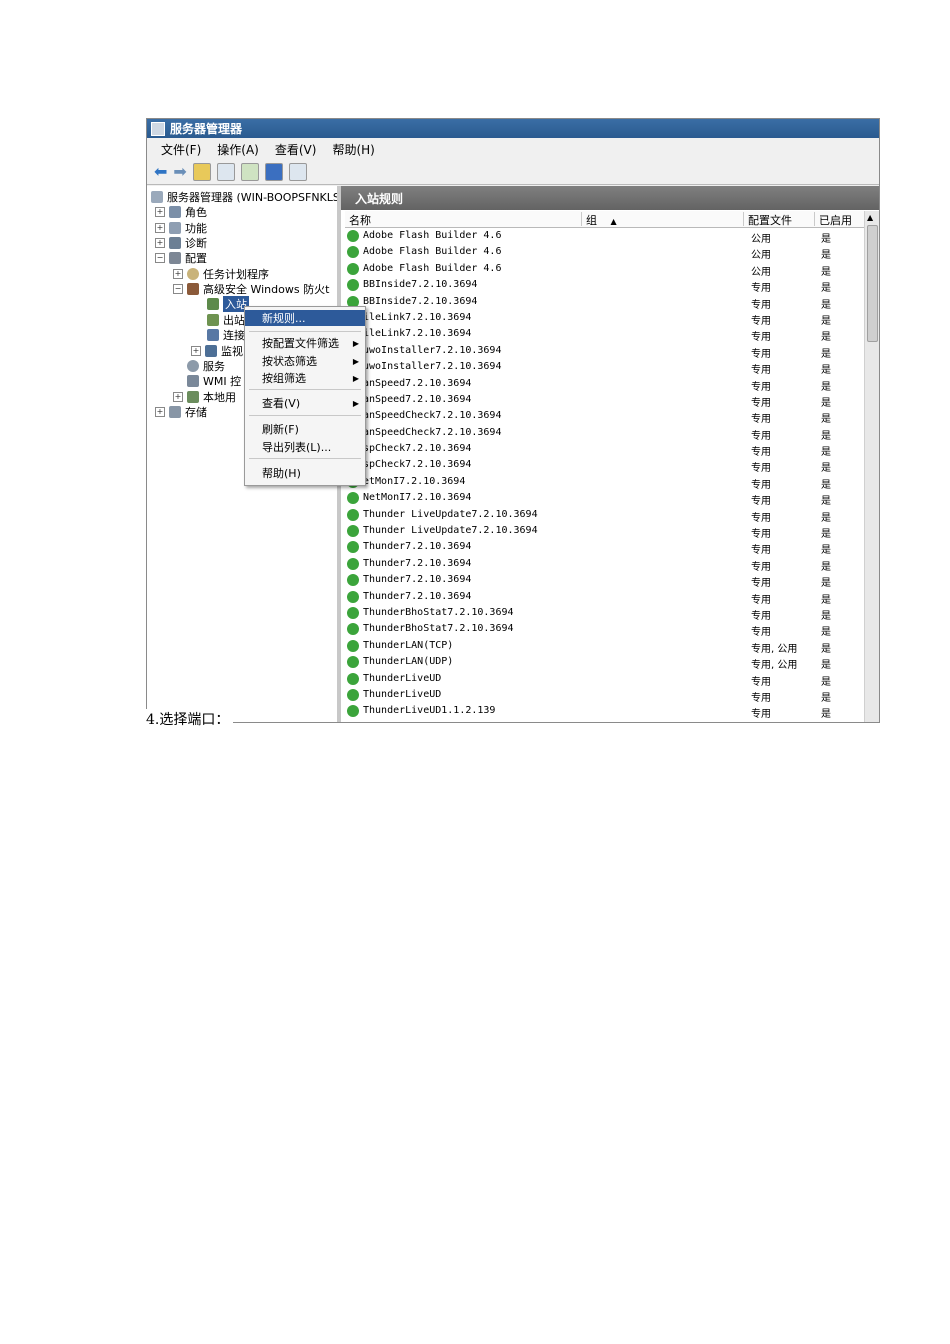  I want to click on tree-item-inbound: 入站, so click(228, 303).